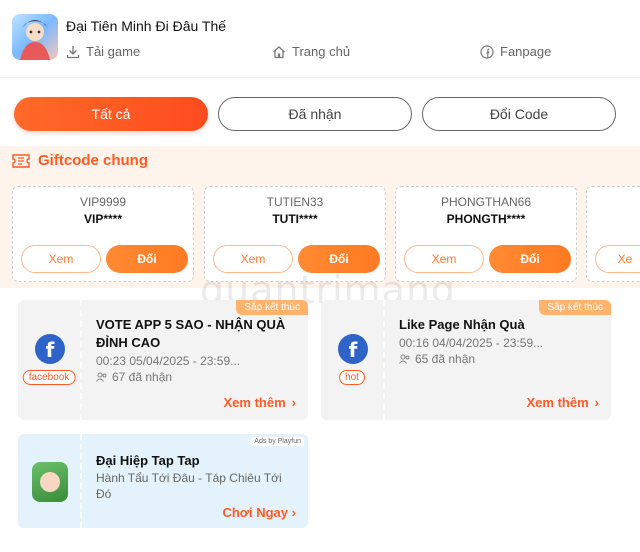 Image resolution: width=640 pixels, height=552 pixels. I want to click on download-icon, so click(73, 51).